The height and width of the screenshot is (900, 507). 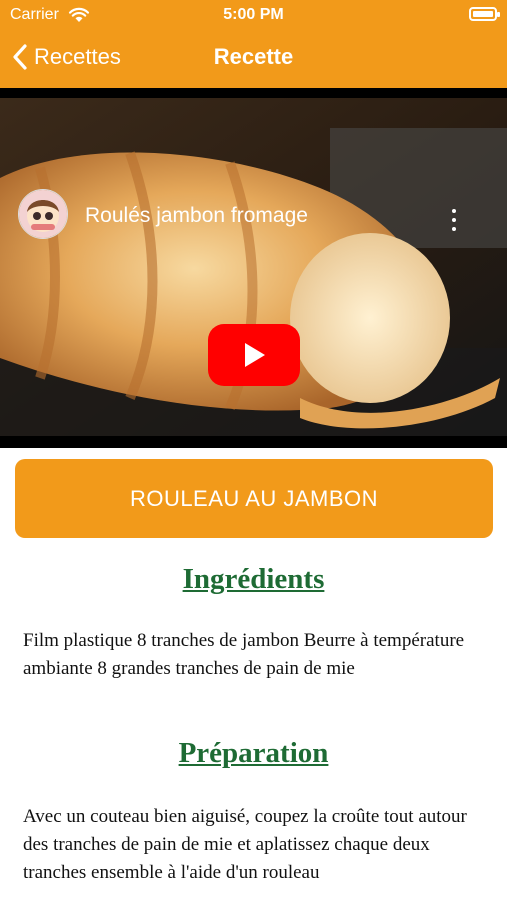 What do you see at coordinates (484, 14) in the screenshot?
I see `battery-icon` at bounding box center [484, 14].